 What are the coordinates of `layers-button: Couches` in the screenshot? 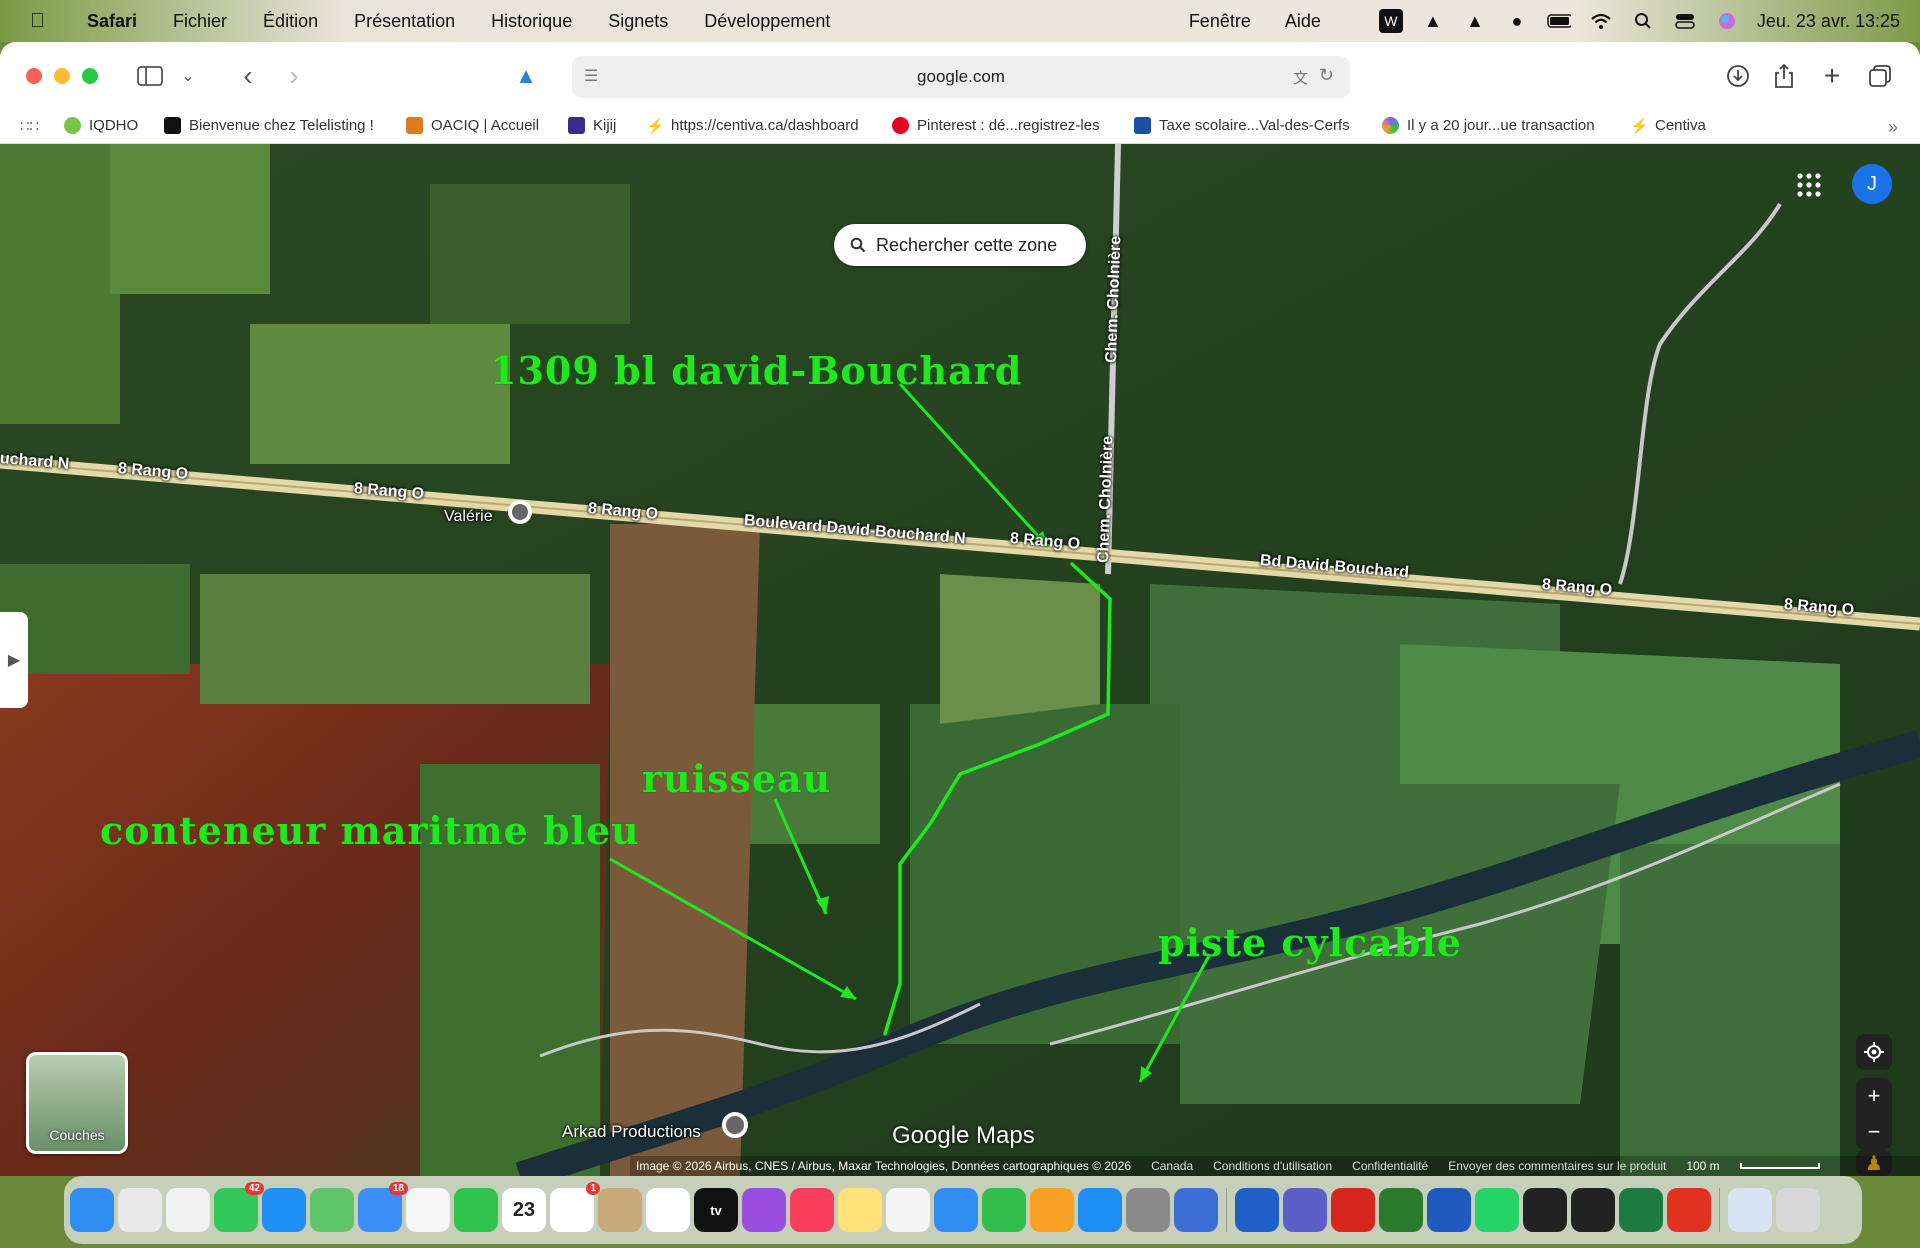 It's located at (77, 1103).